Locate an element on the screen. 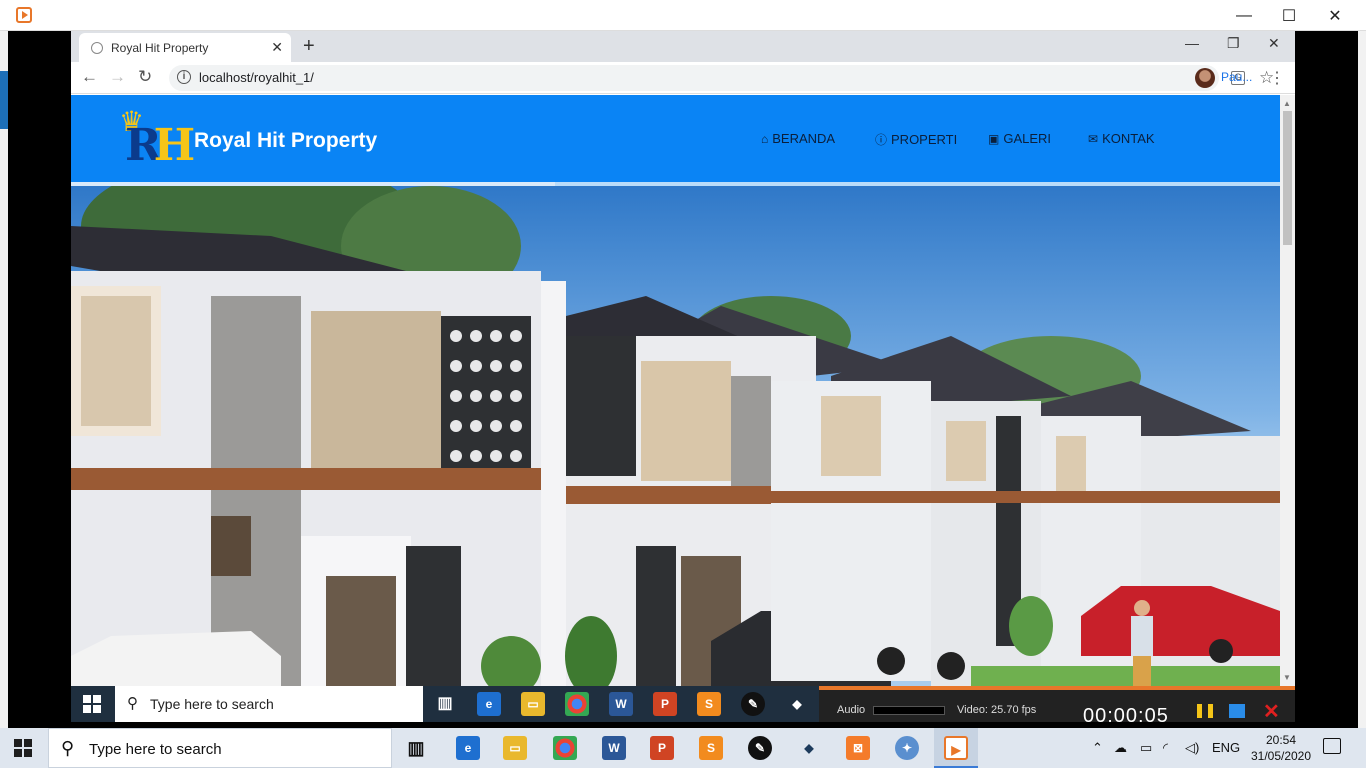  back-arrow-icon: ← is located at coordinates (89, 77).